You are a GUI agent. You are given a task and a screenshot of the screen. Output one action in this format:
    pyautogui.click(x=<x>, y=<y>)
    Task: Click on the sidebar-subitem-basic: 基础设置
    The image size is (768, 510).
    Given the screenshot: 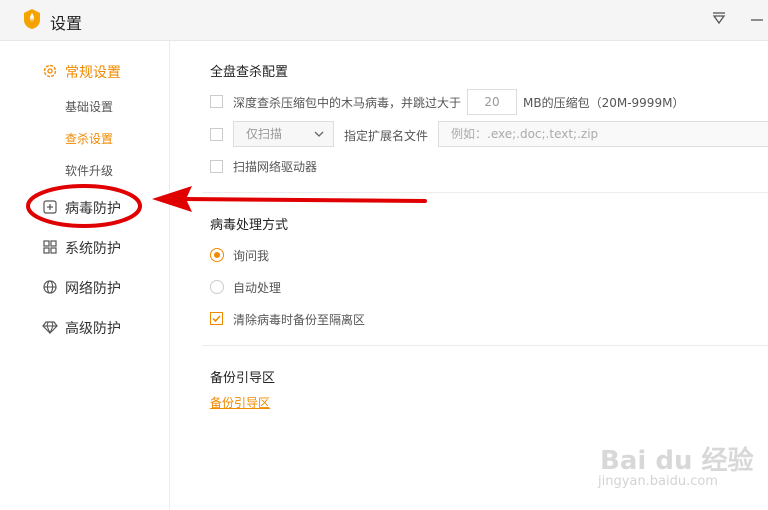 What is the action you would take?
    pyautogui.click(x=89, y=106)
    